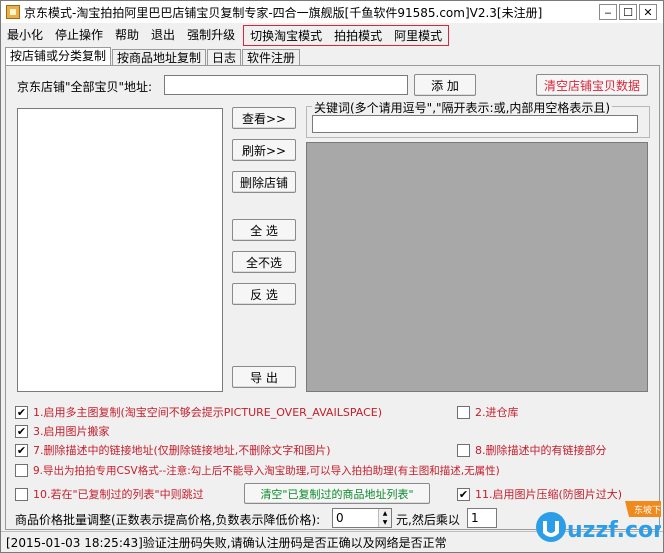 Image resolution: width=664 pixels, height=553 pixels. What do you see at coordinates (475, 124) in the screenshot?
I see `keyword-input` at bounding box center [475, 124].